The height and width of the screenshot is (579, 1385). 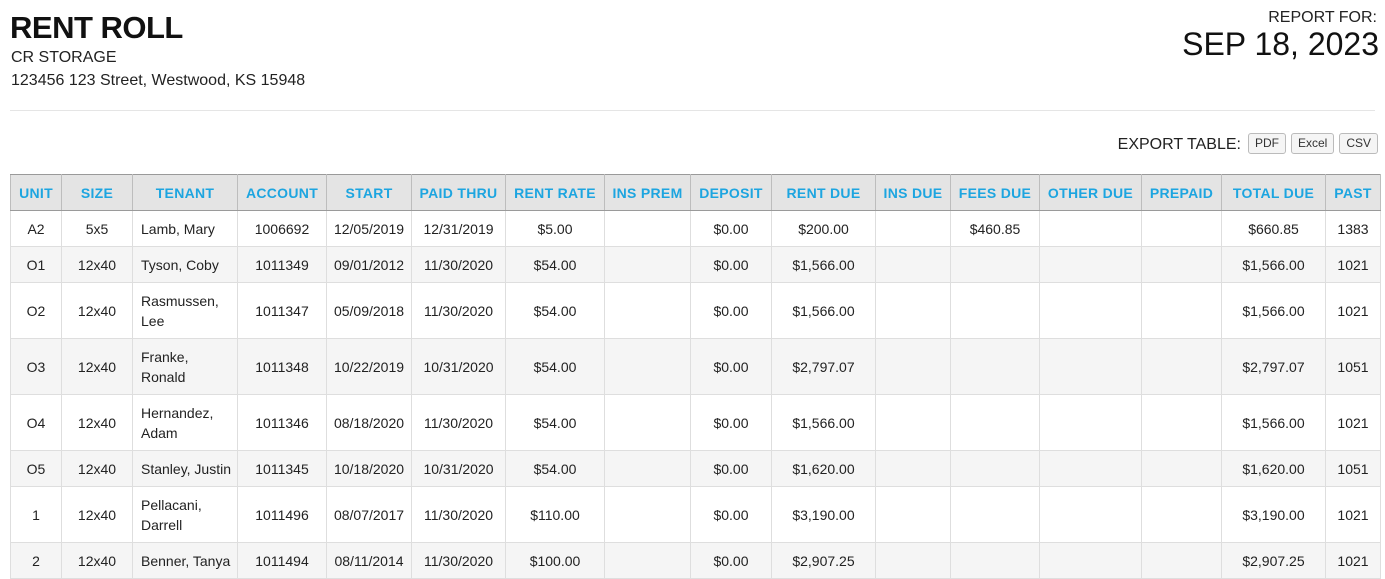 What do you see at coordinates (1312, 143) in the screenshot?
I see `export-excel-button: Excel` at bounding box center [1312, 143].